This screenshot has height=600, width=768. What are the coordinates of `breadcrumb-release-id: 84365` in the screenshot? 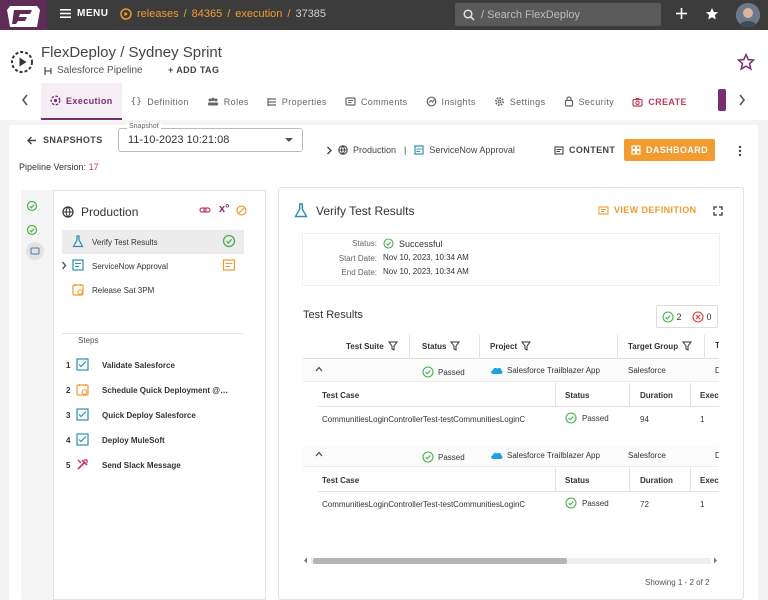 It's located at (207, 14).